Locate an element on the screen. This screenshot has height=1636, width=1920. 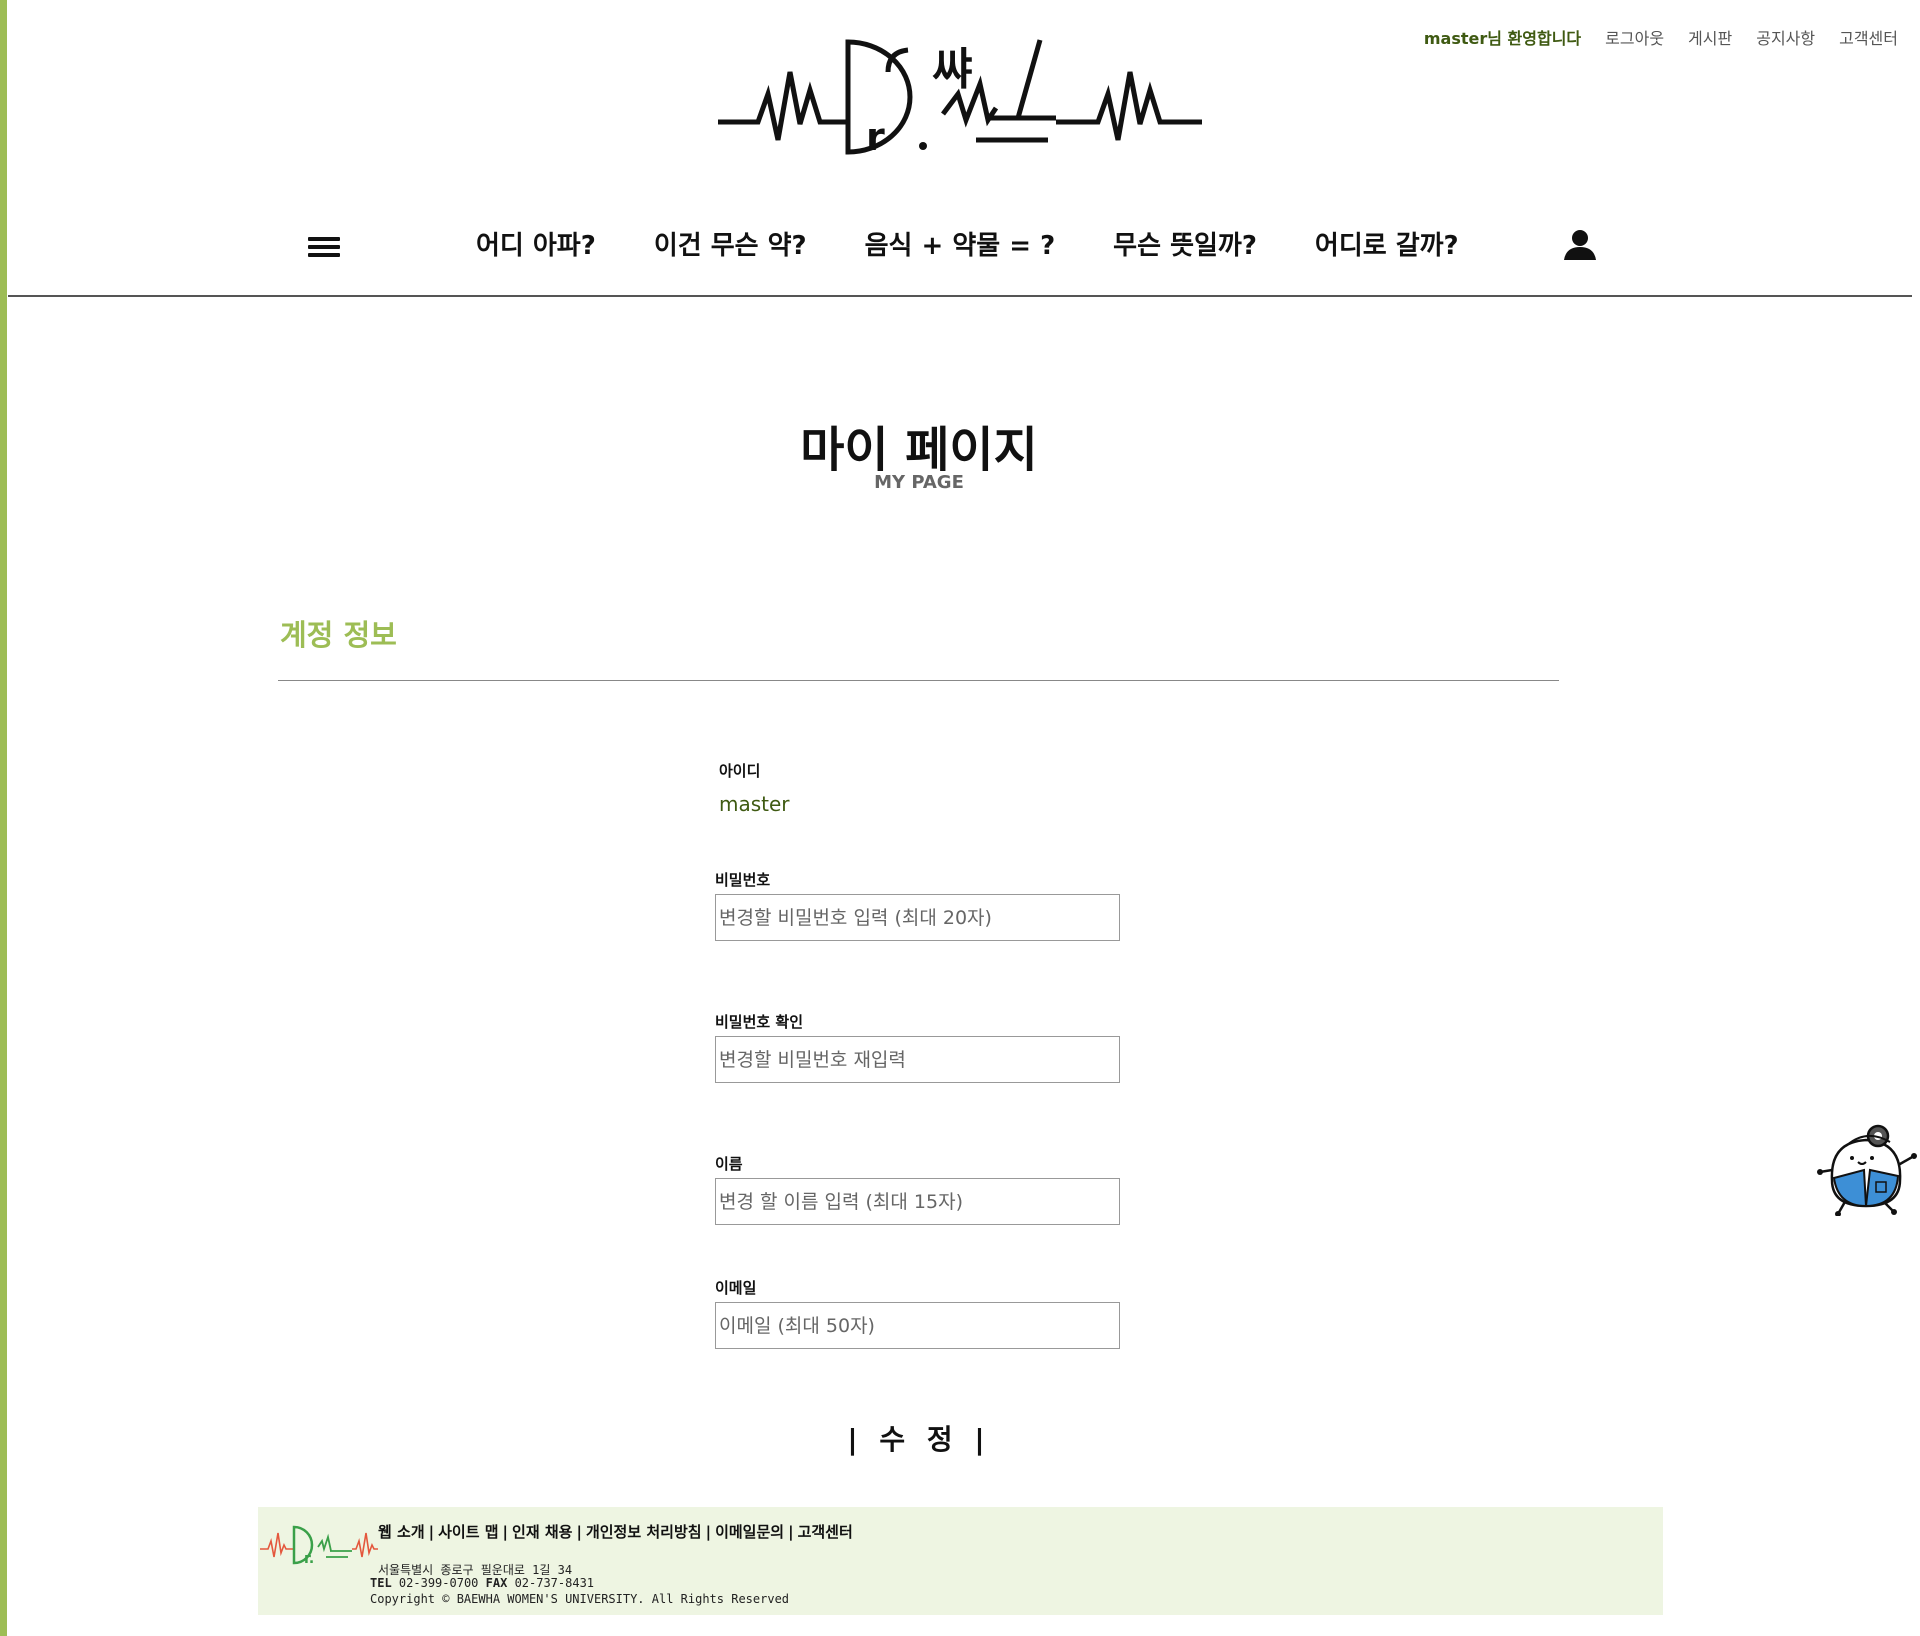
top-utility-bar: master님 환영합니다 로그아웃 게시판 공지사항 고객센터 is located at coordinates (1661, 37).